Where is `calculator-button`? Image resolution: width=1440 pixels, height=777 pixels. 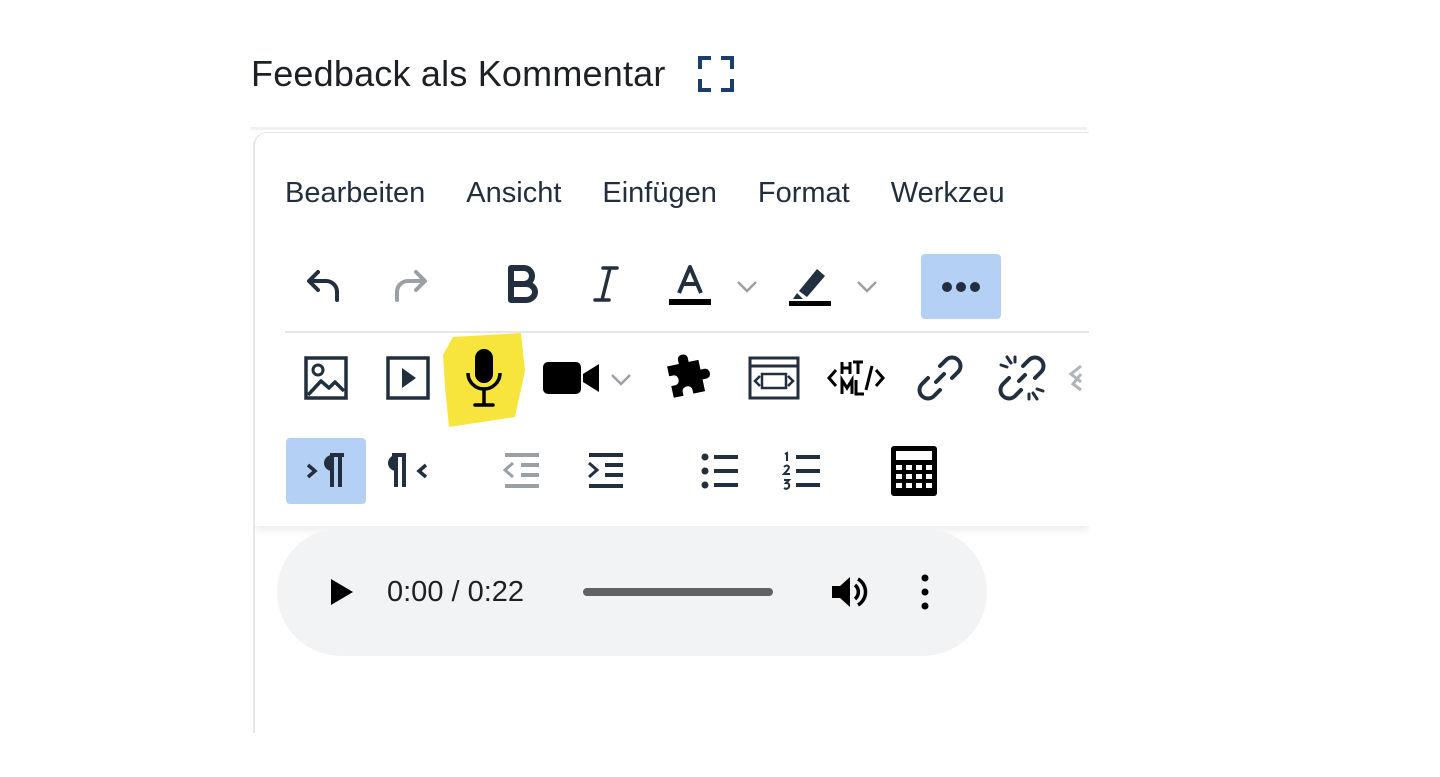 calculator-button is located at coordinates (914, 471).